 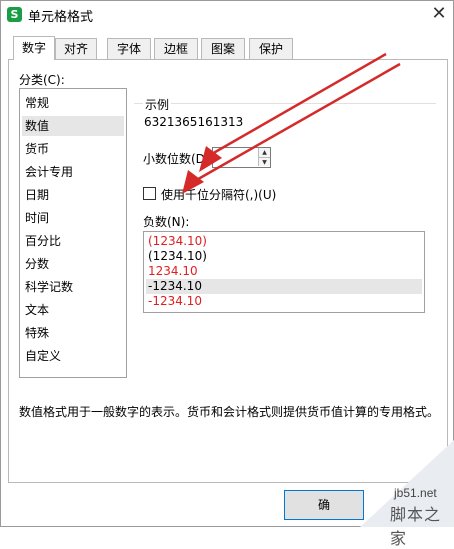 What do you see at coordinates (439, 14) in the screenshot?
I see `close-icon: ✕` at bounding box center [439, 14].